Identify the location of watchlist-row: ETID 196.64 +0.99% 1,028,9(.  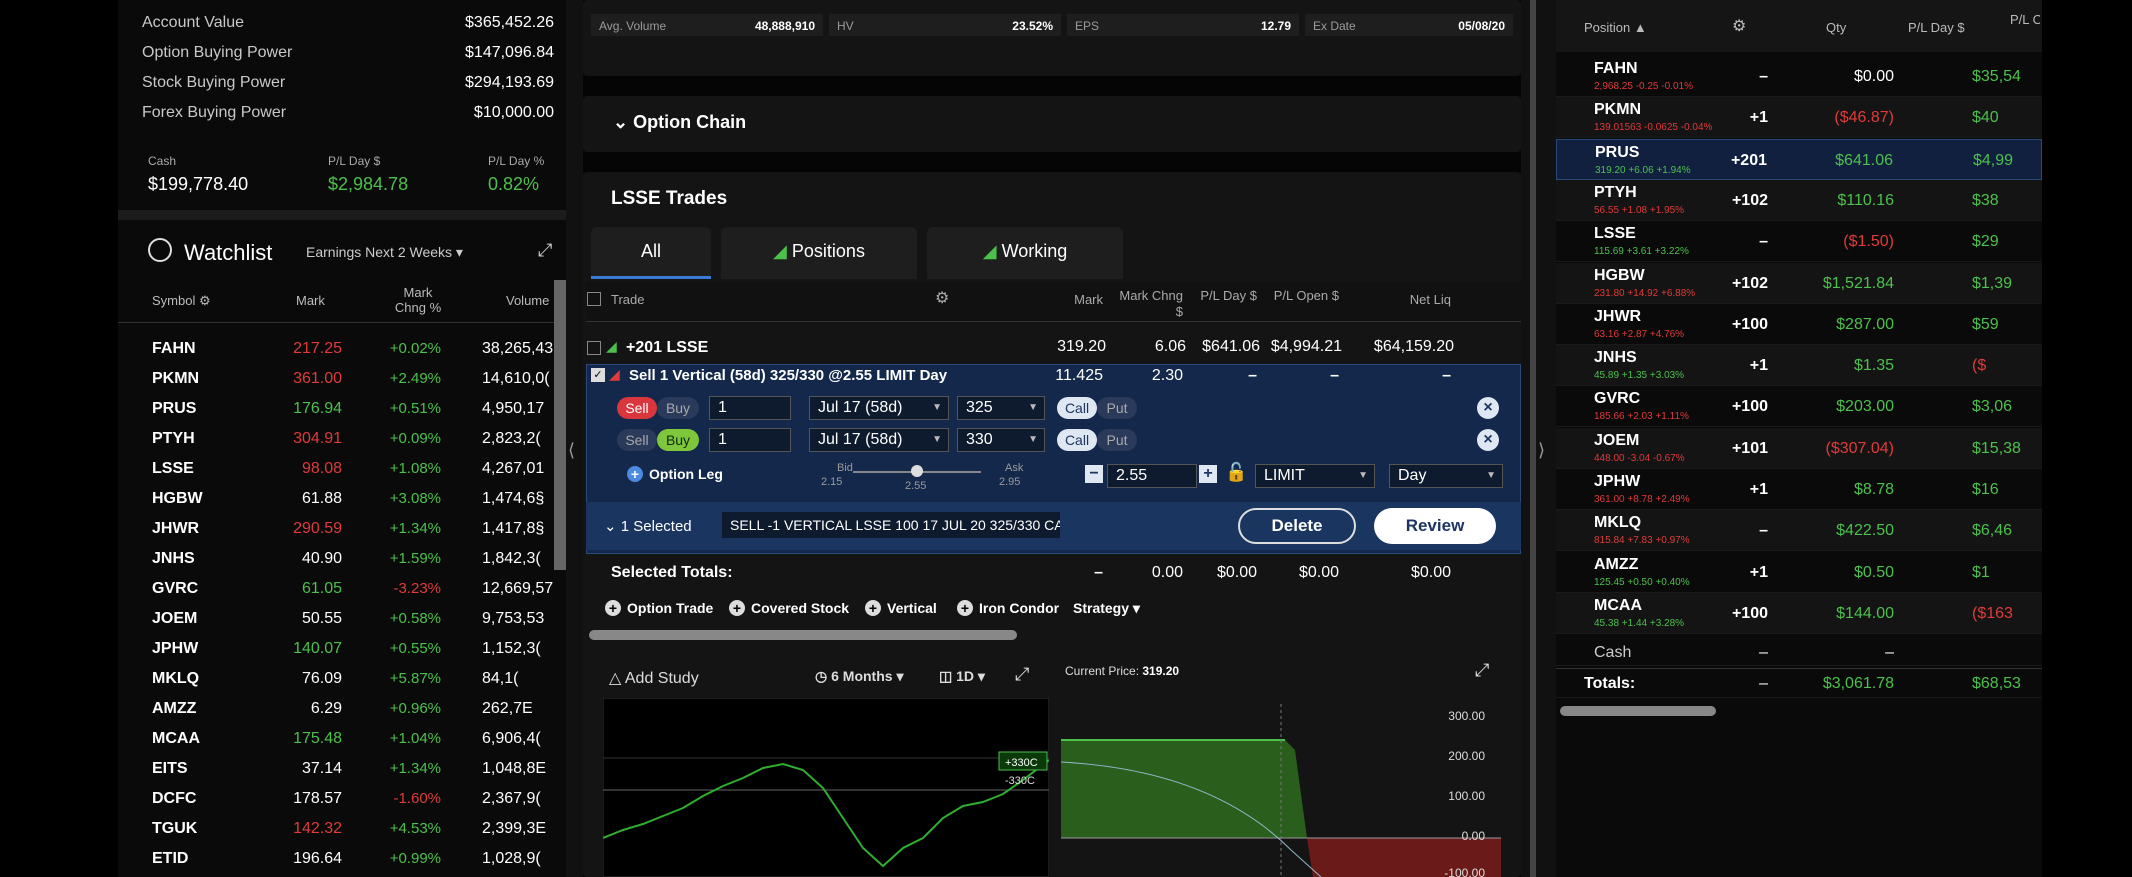
(342, 859).